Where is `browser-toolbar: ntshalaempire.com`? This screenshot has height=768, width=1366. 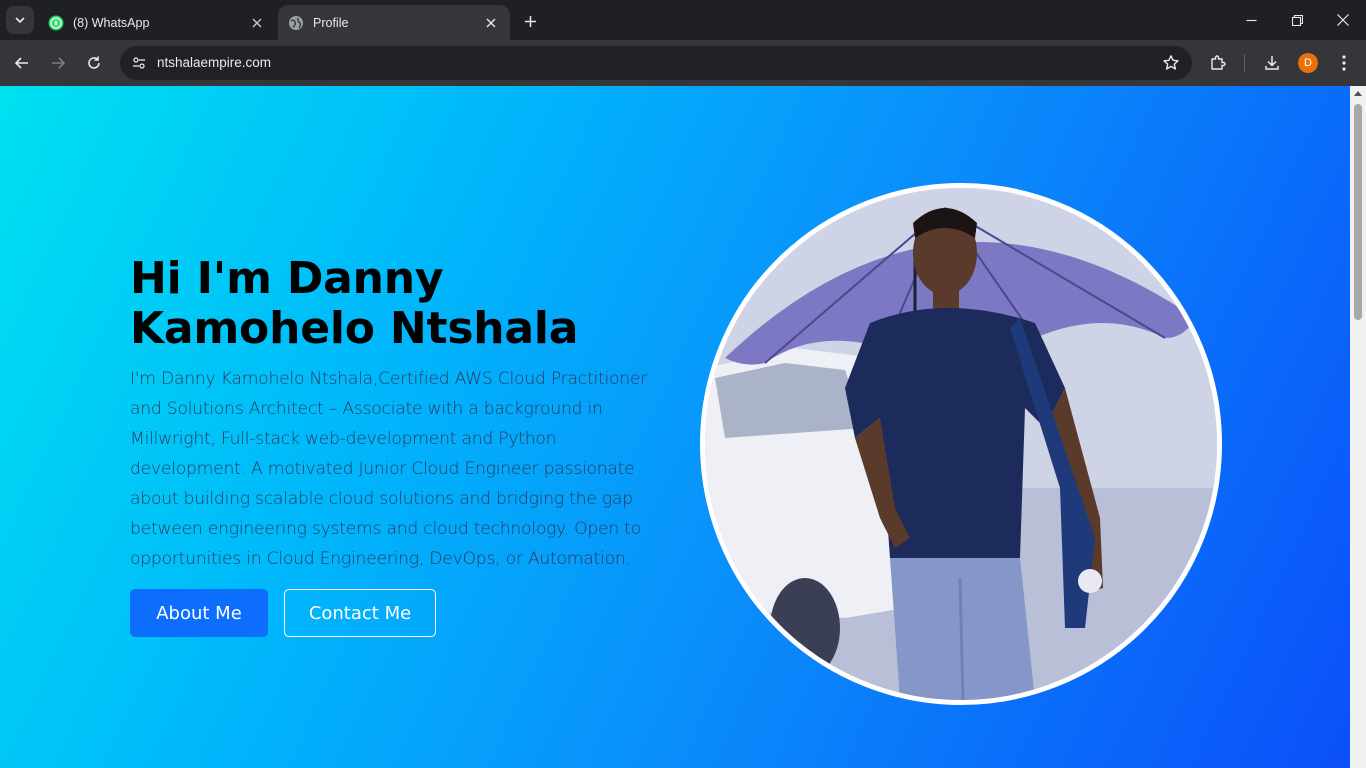 browser-toolbar: ntshalaempire.com is located at coordinates (683, 63).